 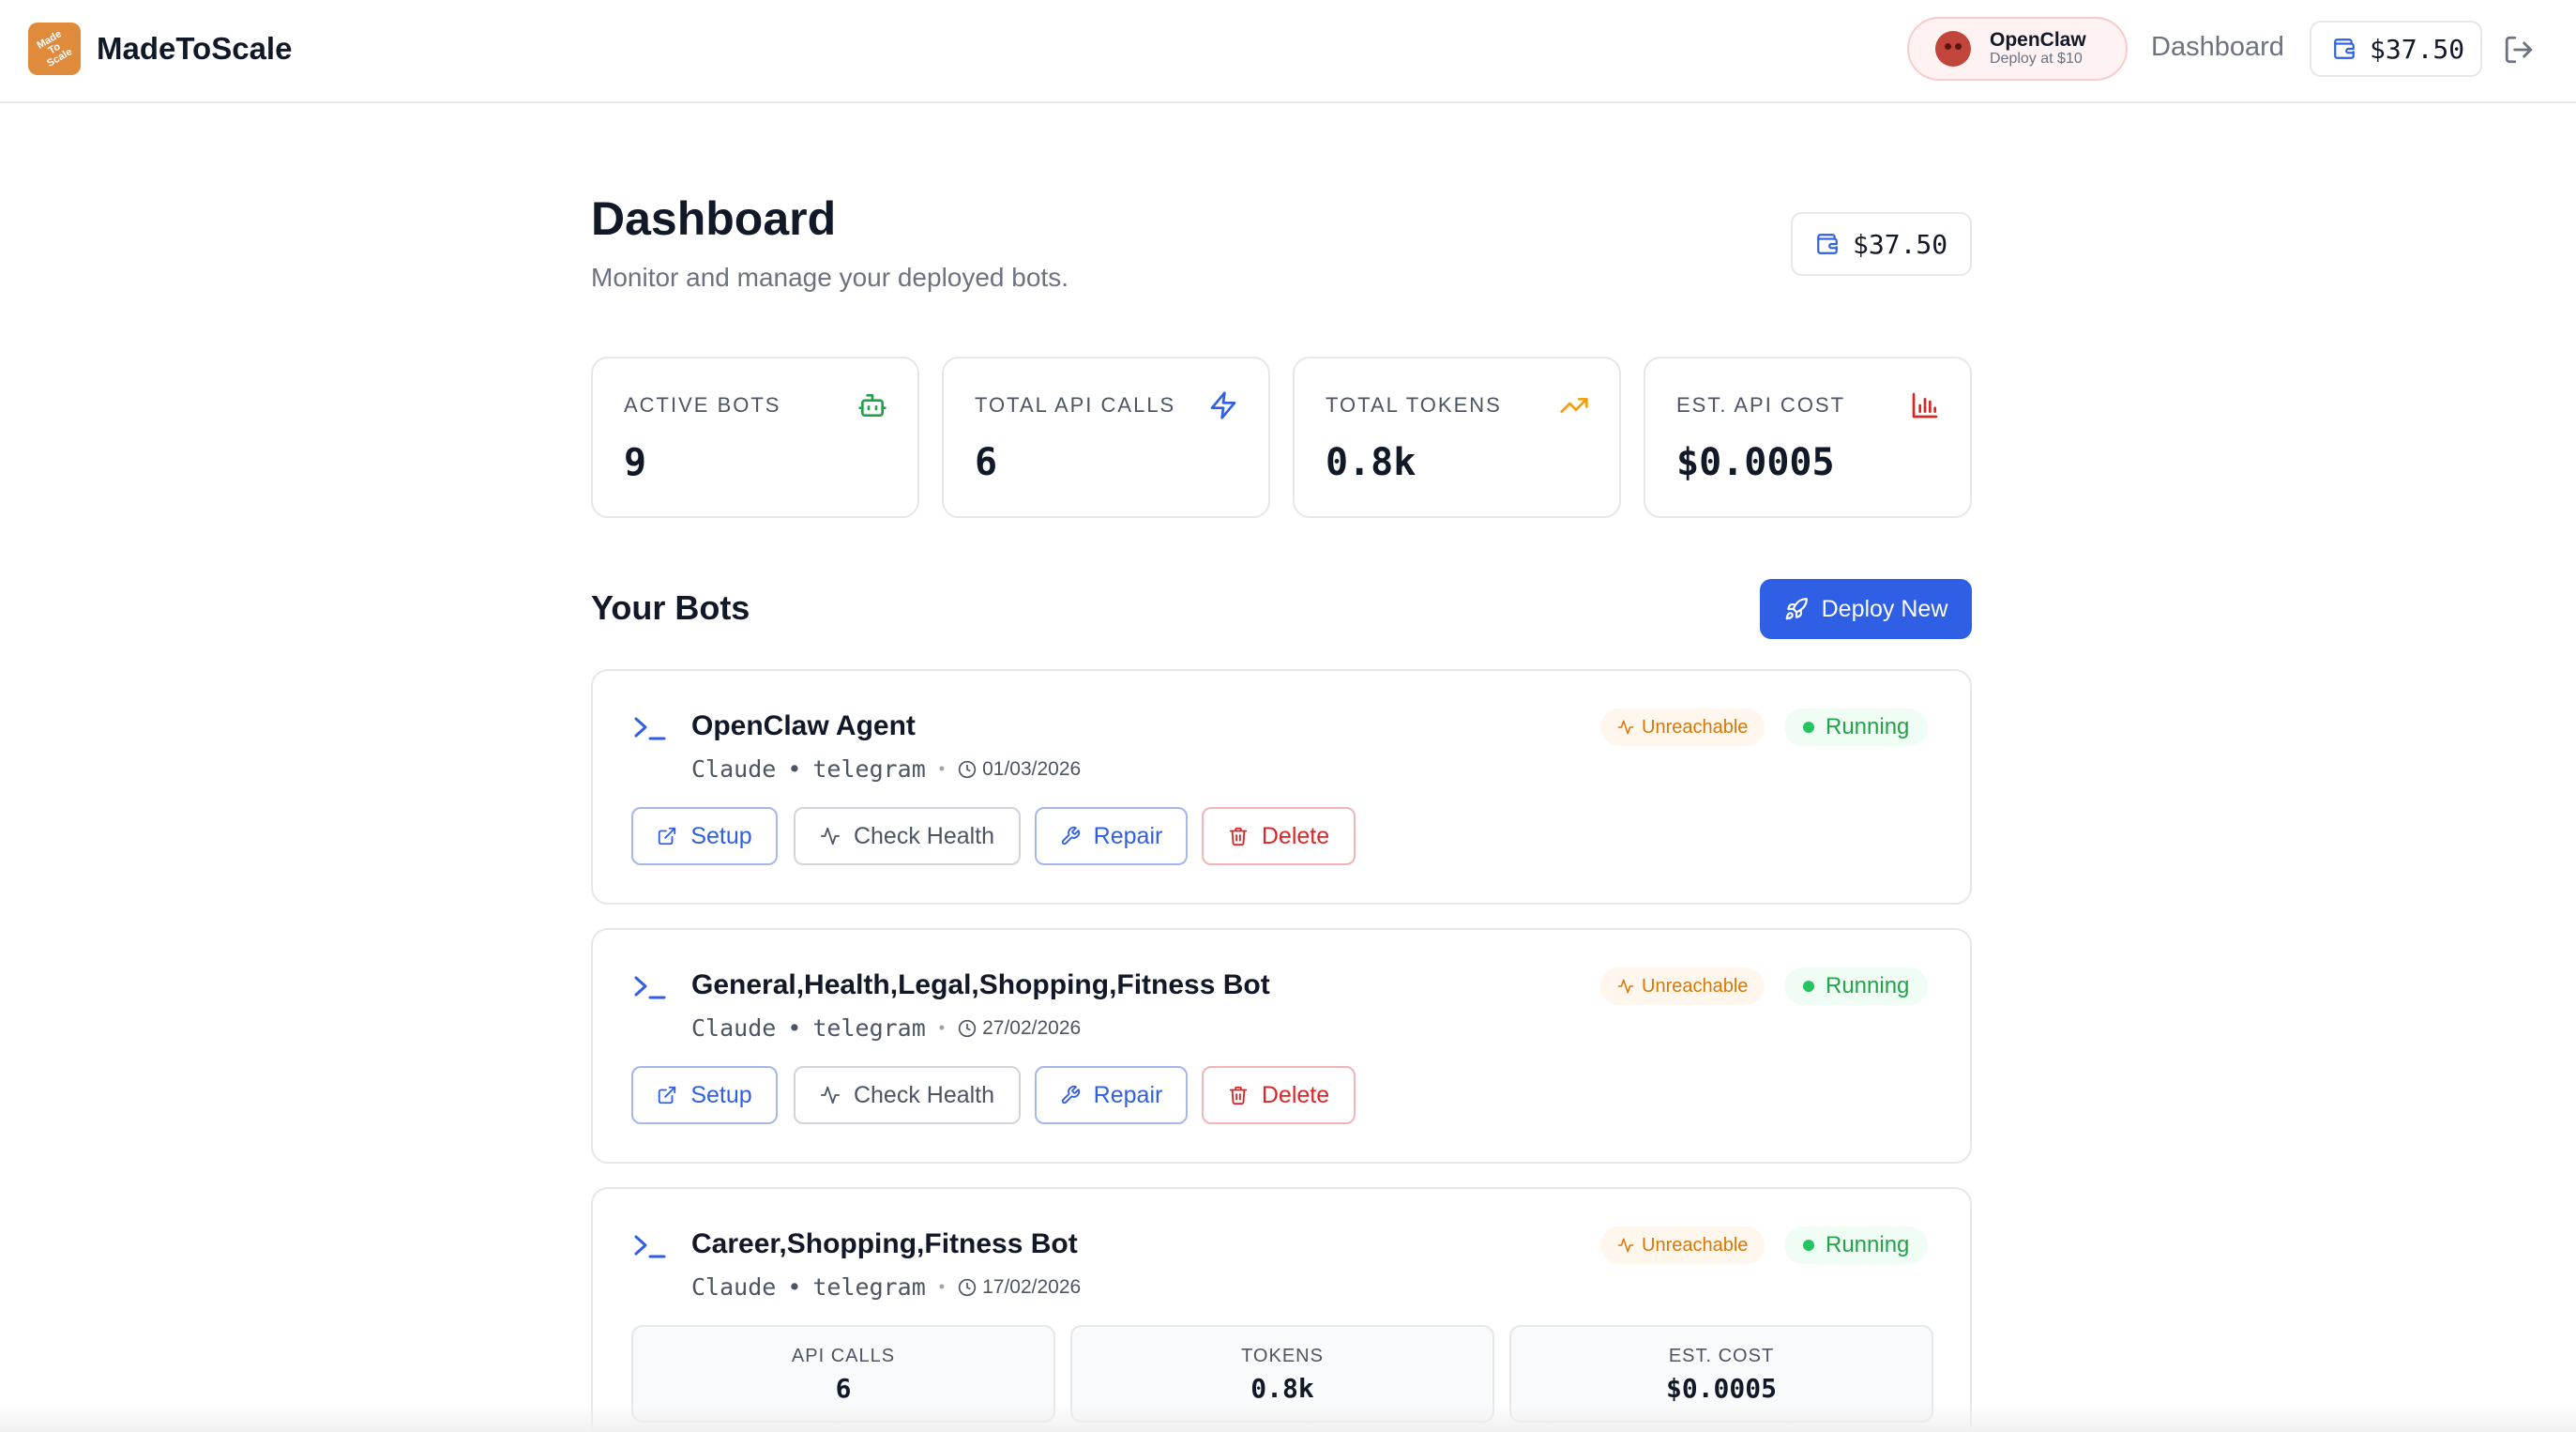 I want to click on stat-label: TOTAL TOKENS, so click(x=1414, y=405).